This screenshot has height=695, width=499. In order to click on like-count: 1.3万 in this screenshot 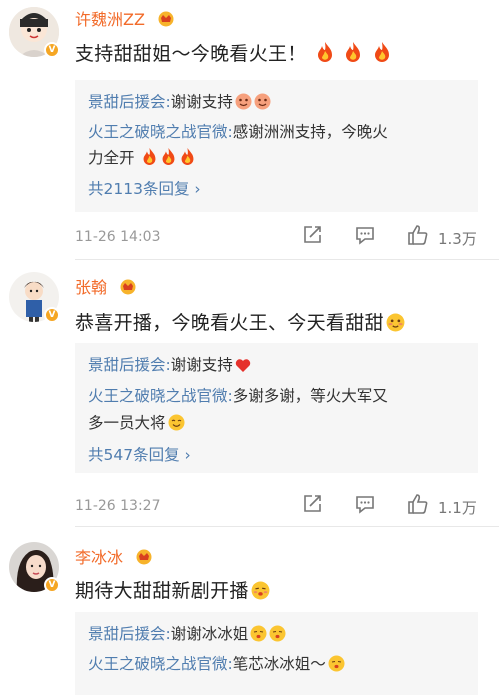, I will do `click(457, 239)`.